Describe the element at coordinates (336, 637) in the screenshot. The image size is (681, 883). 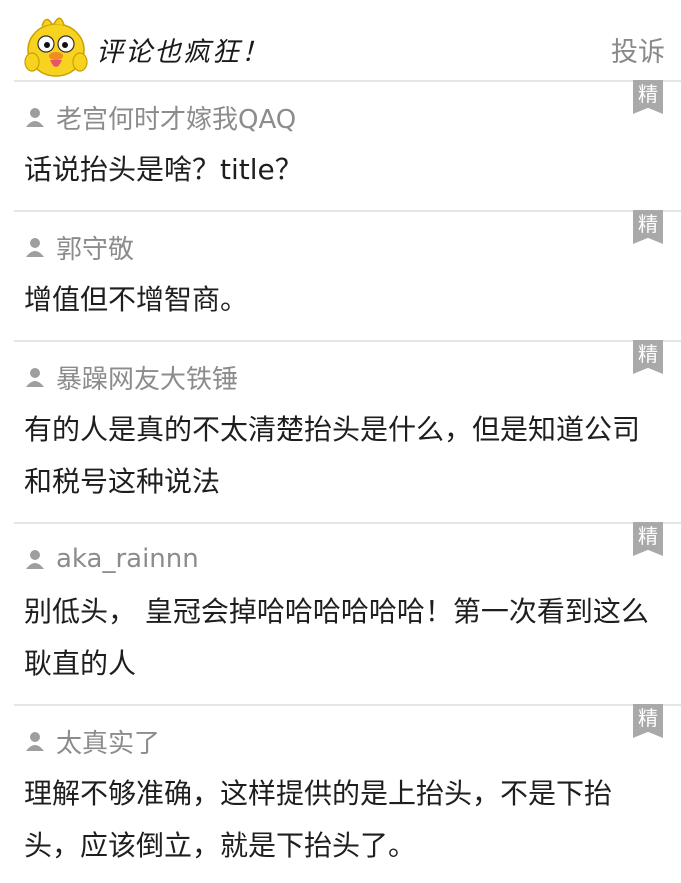
I see `comment-text: 别低头， 皇冠会掉哈哈哈哈哈哈！第一次看到这么耿直的人` at that location.